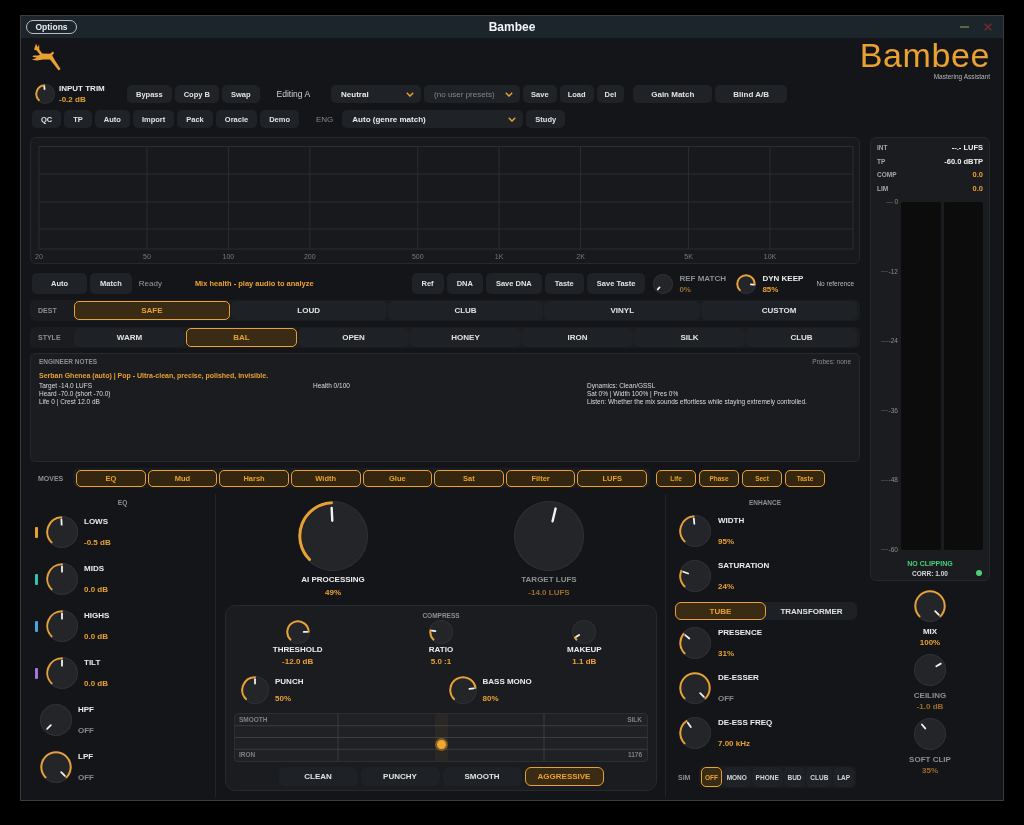 The image size is (1024, 825). I want to click on character-option: TUBE, so click(720, 611).